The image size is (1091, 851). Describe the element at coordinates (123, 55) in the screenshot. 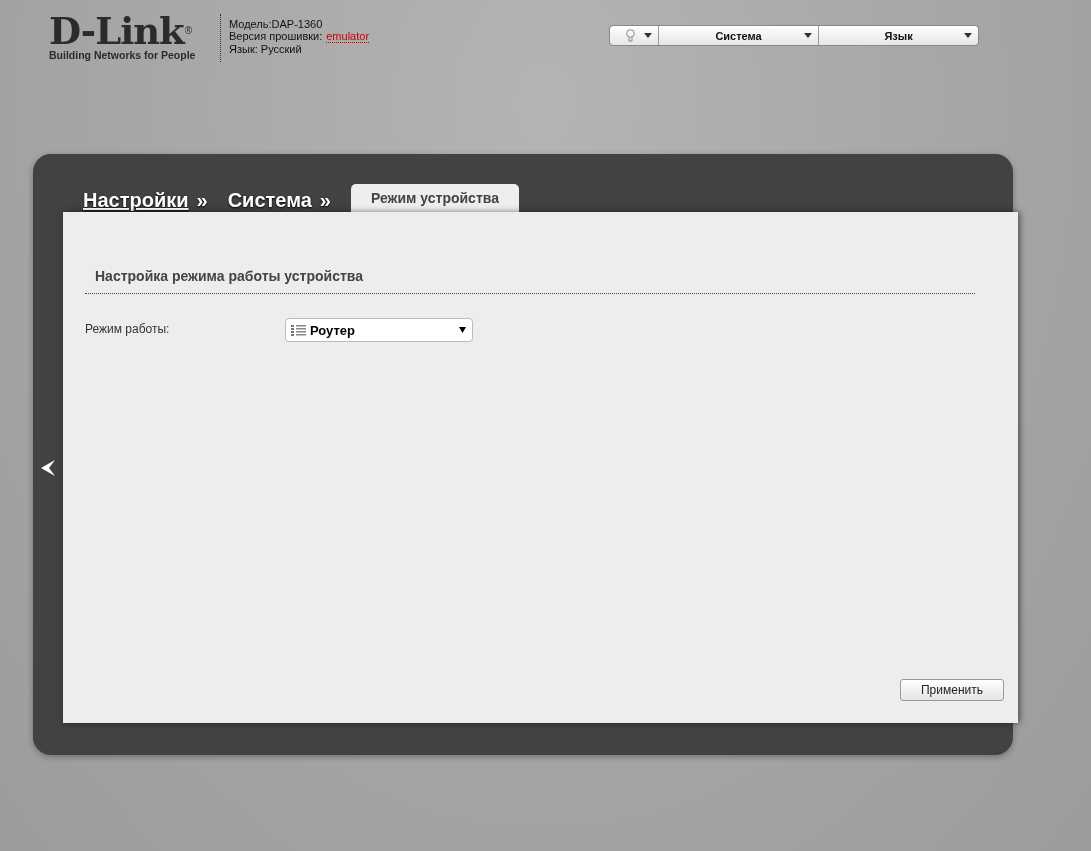

I see `logo-tagline: Building Networks for People` at that location.